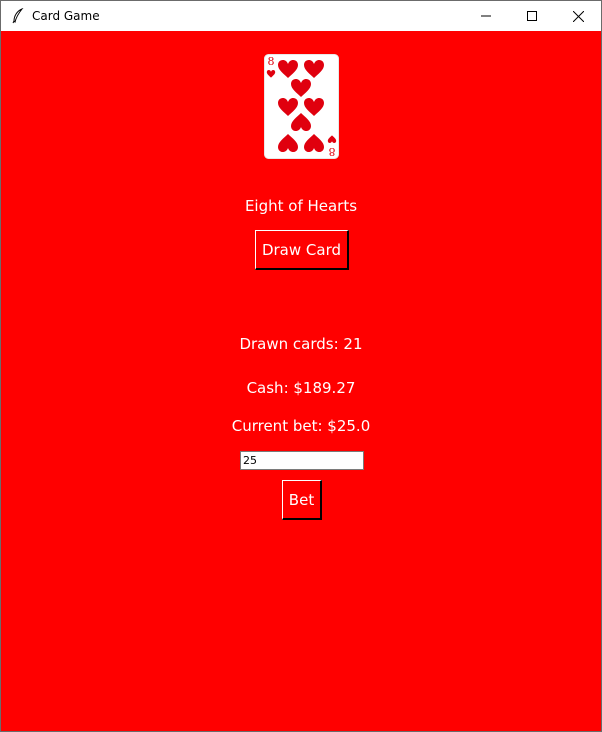 This screenshot has height=732, width=602. I want to click on maximize-icon, so click(532, 16).